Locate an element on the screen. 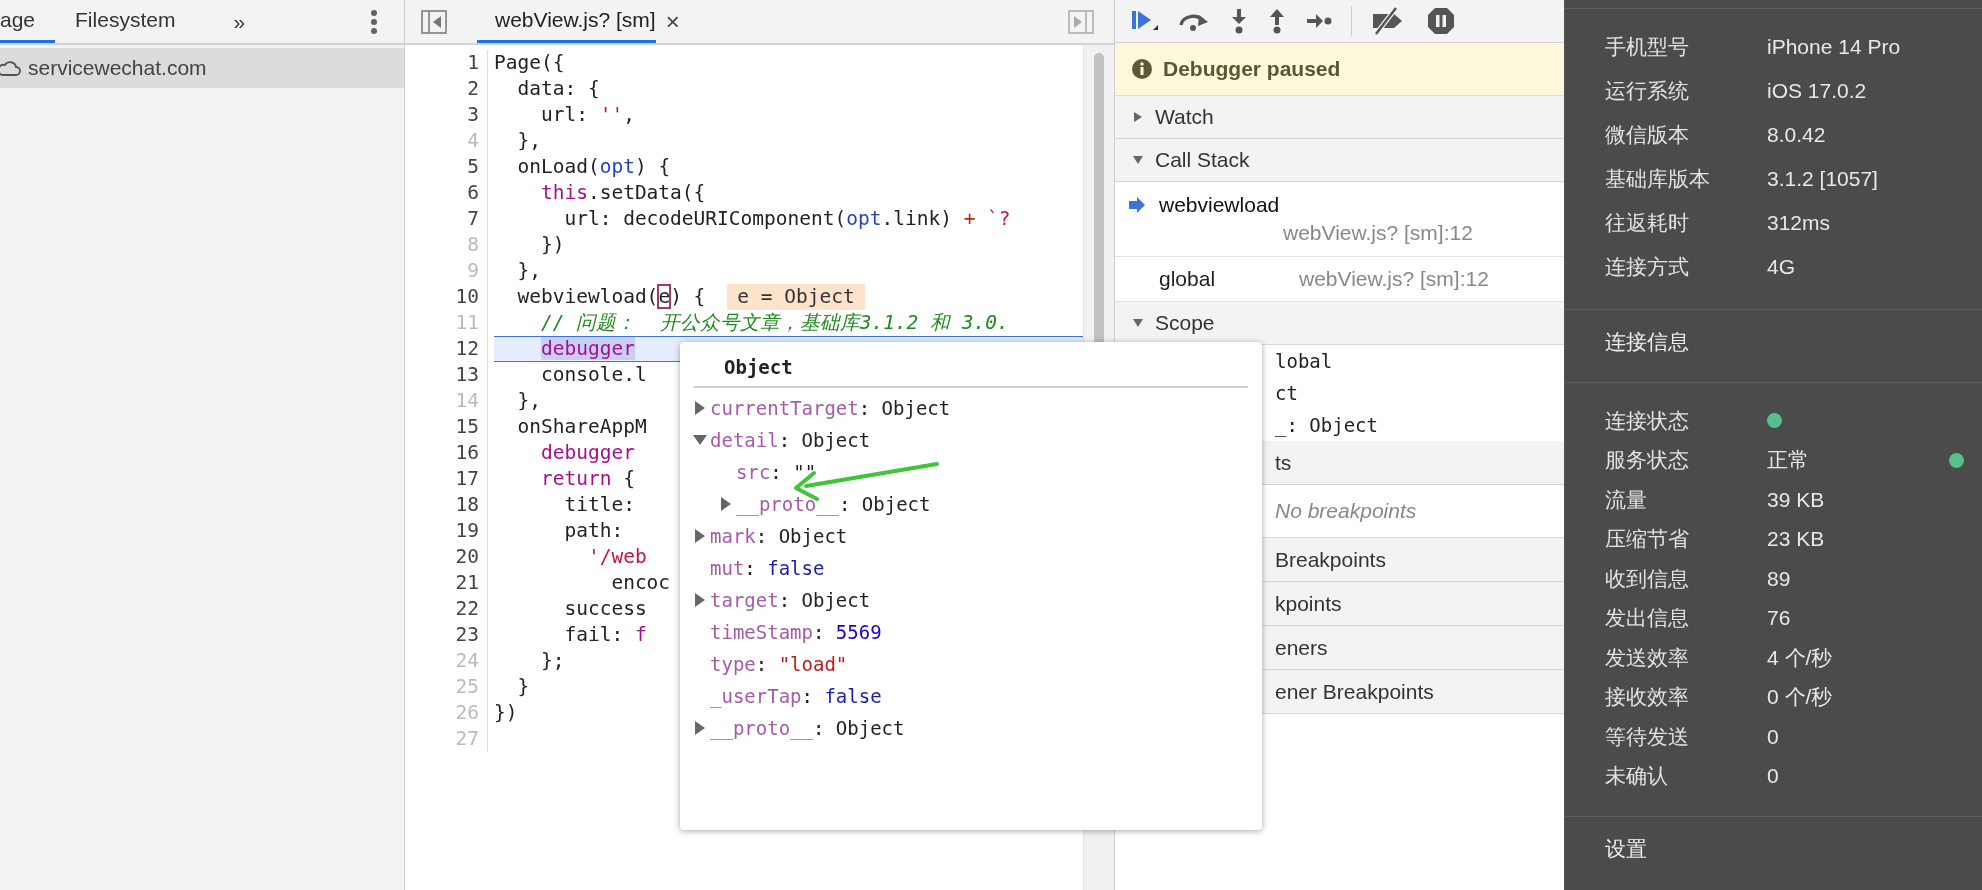 The width and height of the screenshot is (1982, 890). line-number: 4 is located at coordinates (446, 141).